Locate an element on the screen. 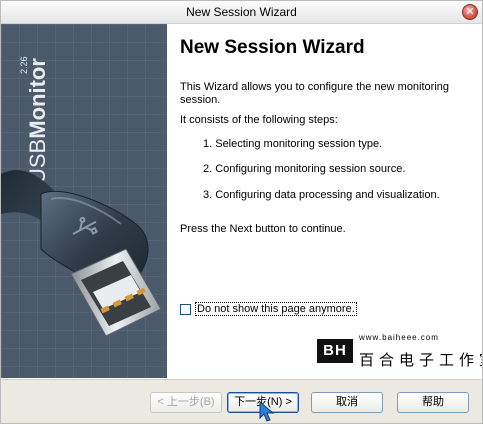 This screenshot has width=483, height=424. back-button: < 上一步(B) is located at coordinates (186, 402).